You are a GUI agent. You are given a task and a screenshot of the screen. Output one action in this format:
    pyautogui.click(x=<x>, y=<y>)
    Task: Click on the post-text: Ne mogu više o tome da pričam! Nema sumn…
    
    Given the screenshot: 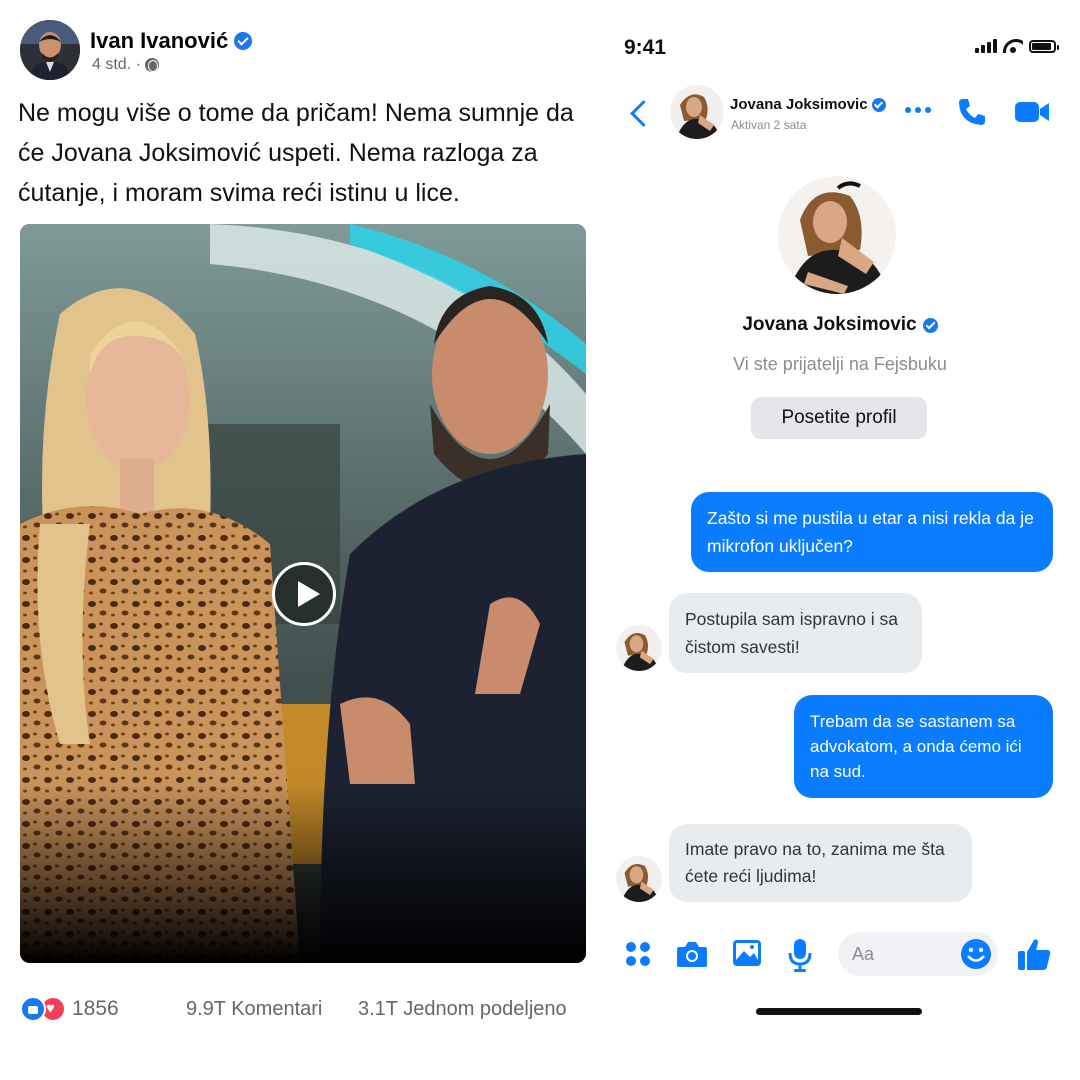 What is the action you would take?
    pyautogui.click(x=296, y=153)
    